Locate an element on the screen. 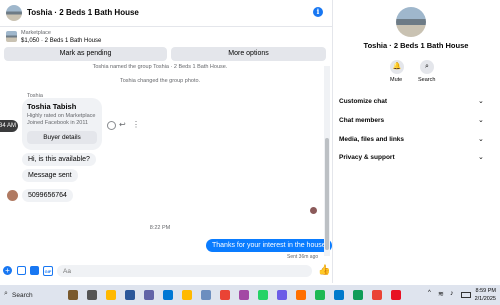 The image size is (500, 305). customize-chat-row: Customize chat is located at coordinates (363, 101).